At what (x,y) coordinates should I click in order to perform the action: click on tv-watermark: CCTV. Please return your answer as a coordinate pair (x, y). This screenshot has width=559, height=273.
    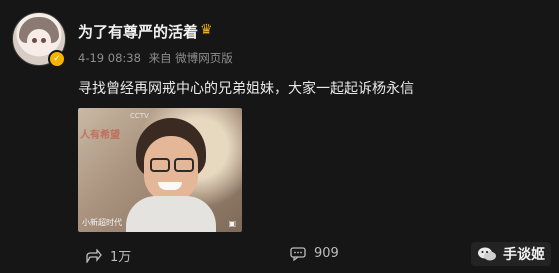
    Looking at the image, I should click on (139, 116).